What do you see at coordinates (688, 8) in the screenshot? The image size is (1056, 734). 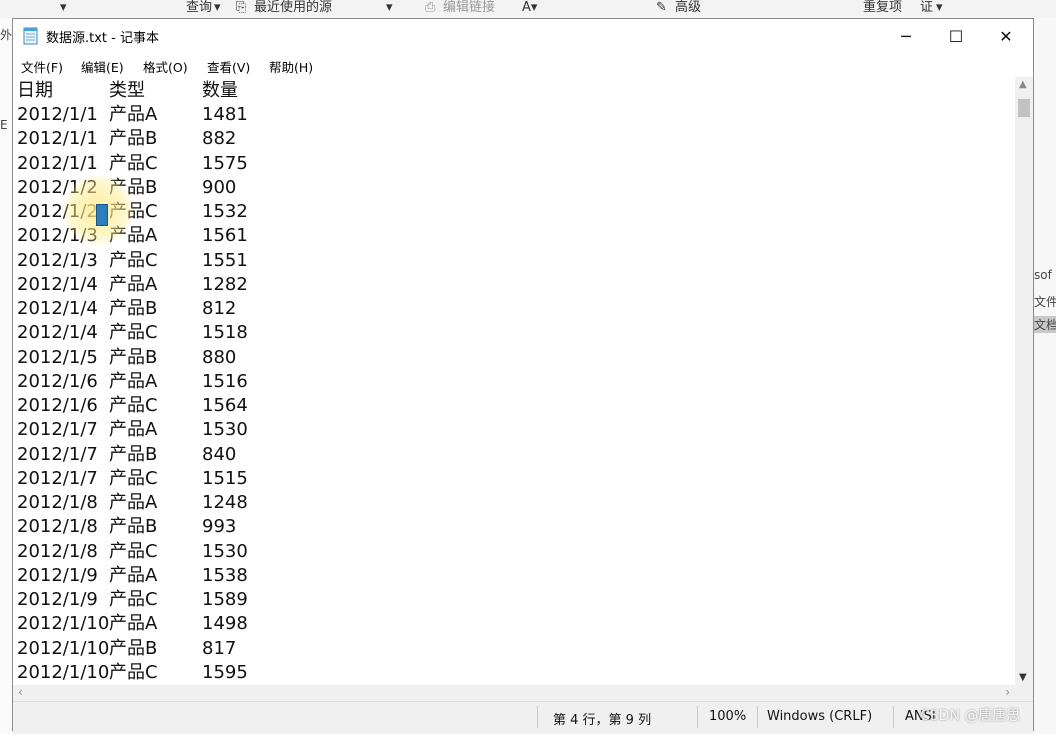 I see `ribbon-advanced: 高级` at bounding box center [688, 8].